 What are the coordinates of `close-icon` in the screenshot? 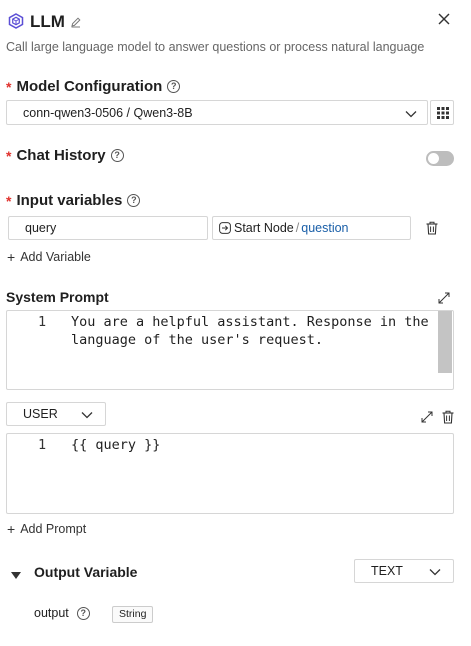 It's located at (444, 19).